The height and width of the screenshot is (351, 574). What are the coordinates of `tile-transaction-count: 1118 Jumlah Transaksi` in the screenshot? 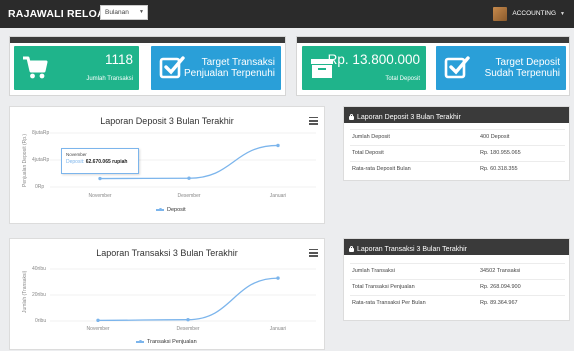 It's located at (76, 68).